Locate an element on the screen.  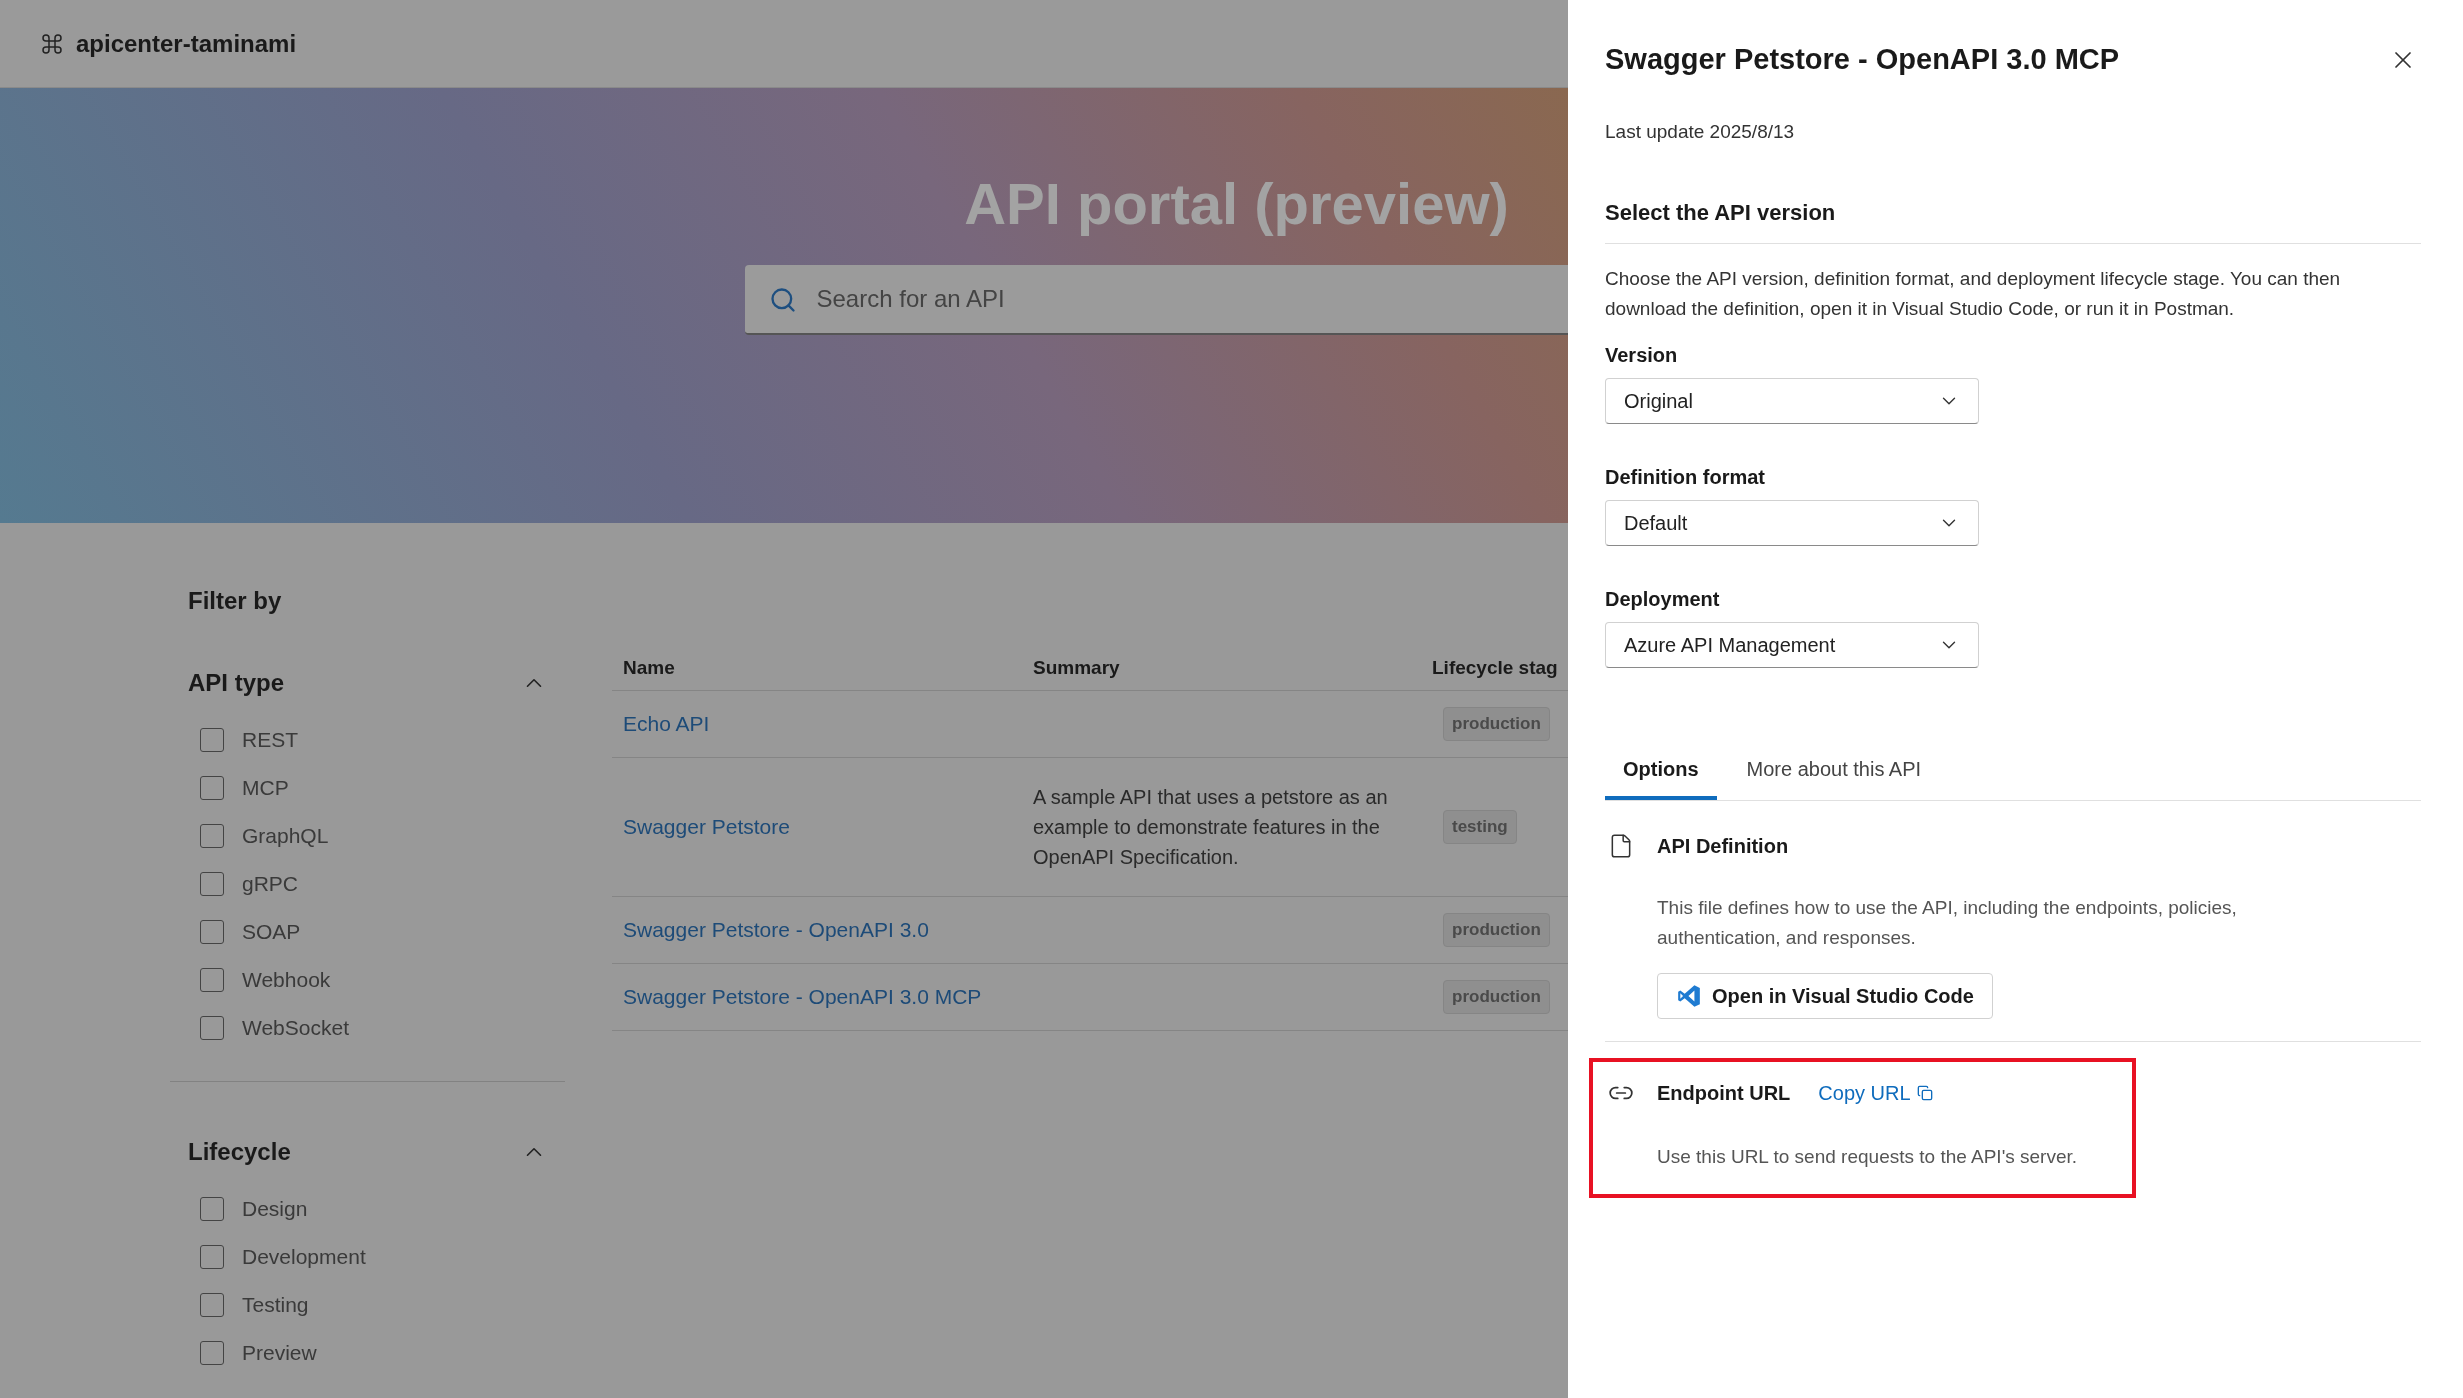
section-title: Endpoint URL is located at coordinates (1724, 1093).